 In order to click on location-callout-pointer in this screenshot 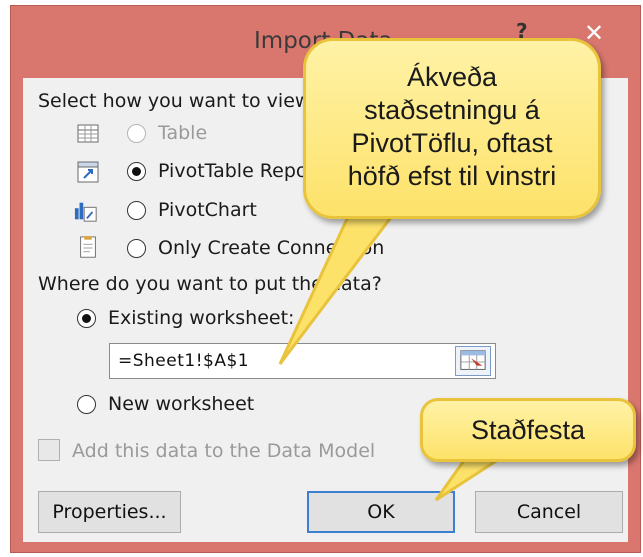, I will do `click(340, 285)`.